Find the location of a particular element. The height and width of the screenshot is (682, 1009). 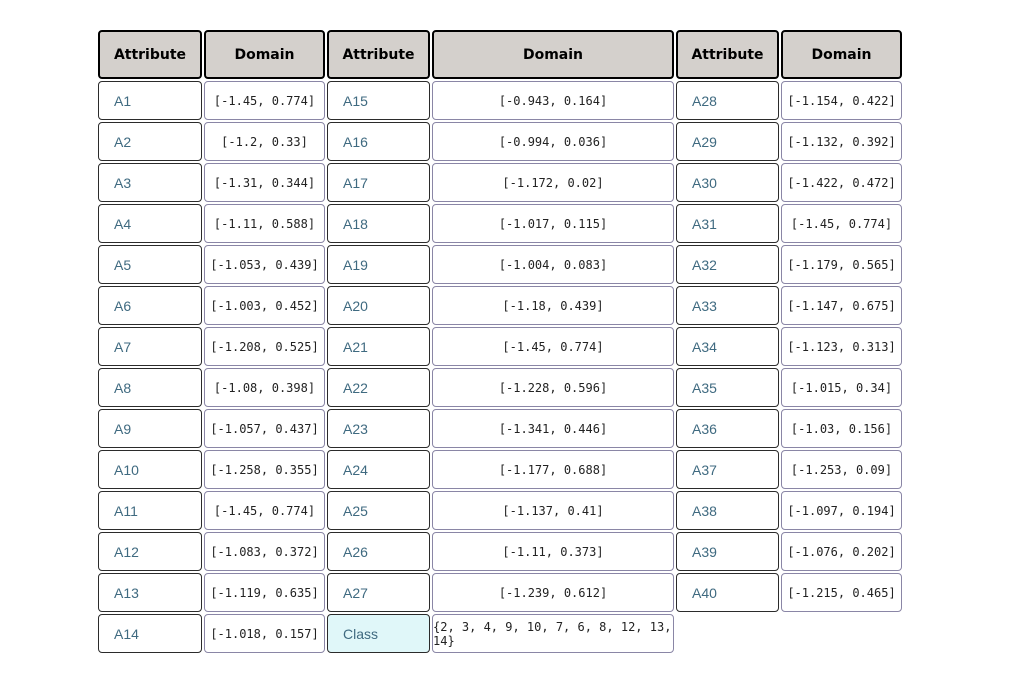

domain-cell: [-1.137, 0.41] is located at coordinates (553, 510).